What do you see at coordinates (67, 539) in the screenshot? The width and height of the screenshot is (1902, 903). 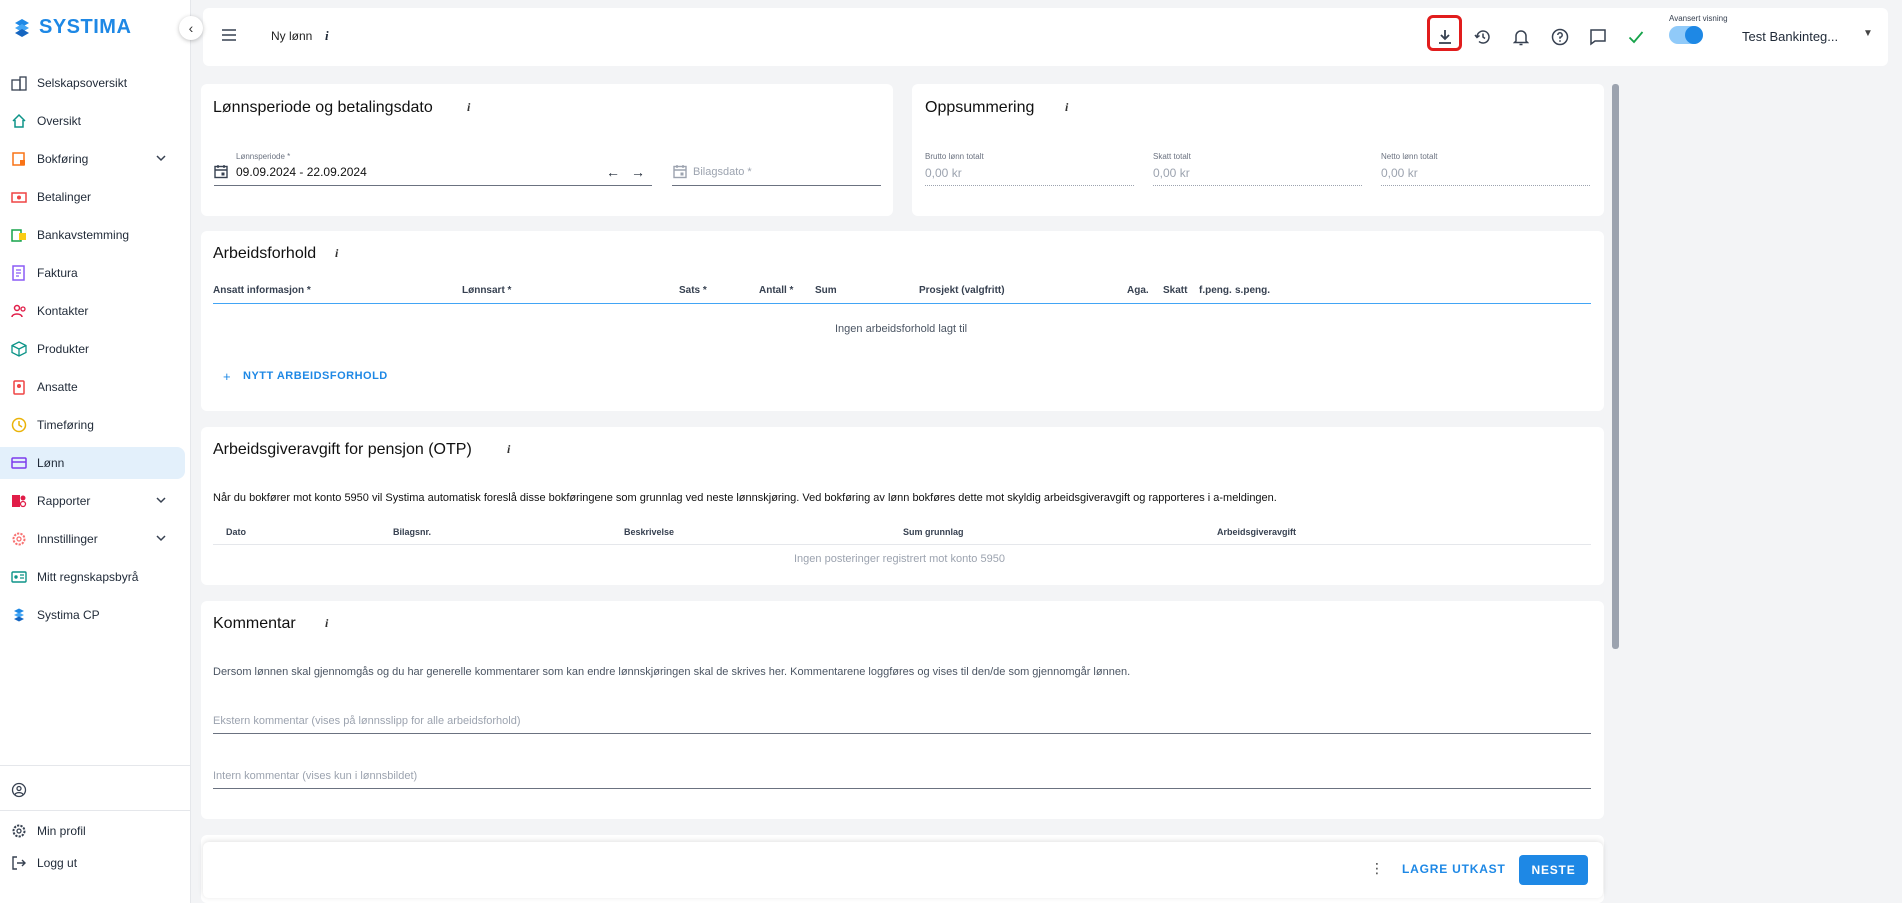 I see `sidebar-item-label: Innstillinger` at bounding box center [67, 539].